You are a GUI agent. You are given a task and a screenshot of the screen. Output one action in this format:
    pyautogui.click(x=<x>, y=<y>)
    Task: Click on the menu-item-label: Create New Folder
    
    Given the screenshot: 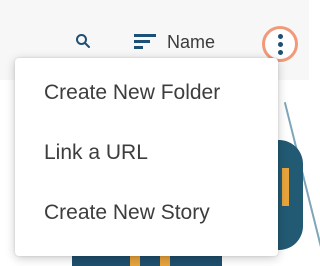 What is the action you would take?
    pyautogui.click(x=132, y=92)
    